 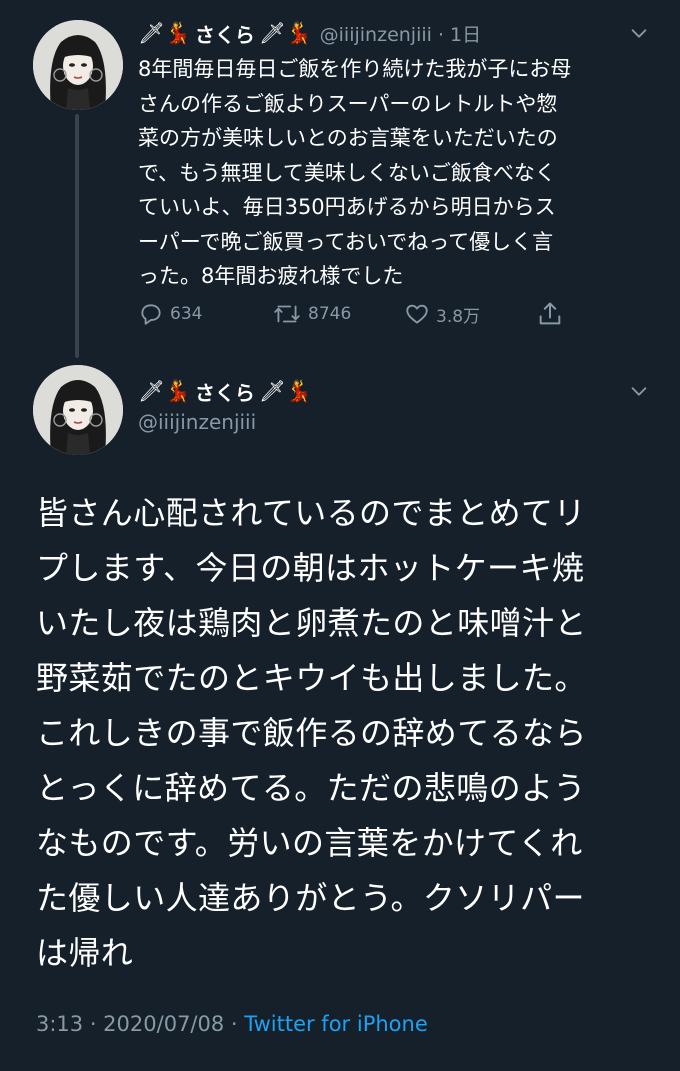 I want to click on reply-button: 634, so click(x=170, y=314).